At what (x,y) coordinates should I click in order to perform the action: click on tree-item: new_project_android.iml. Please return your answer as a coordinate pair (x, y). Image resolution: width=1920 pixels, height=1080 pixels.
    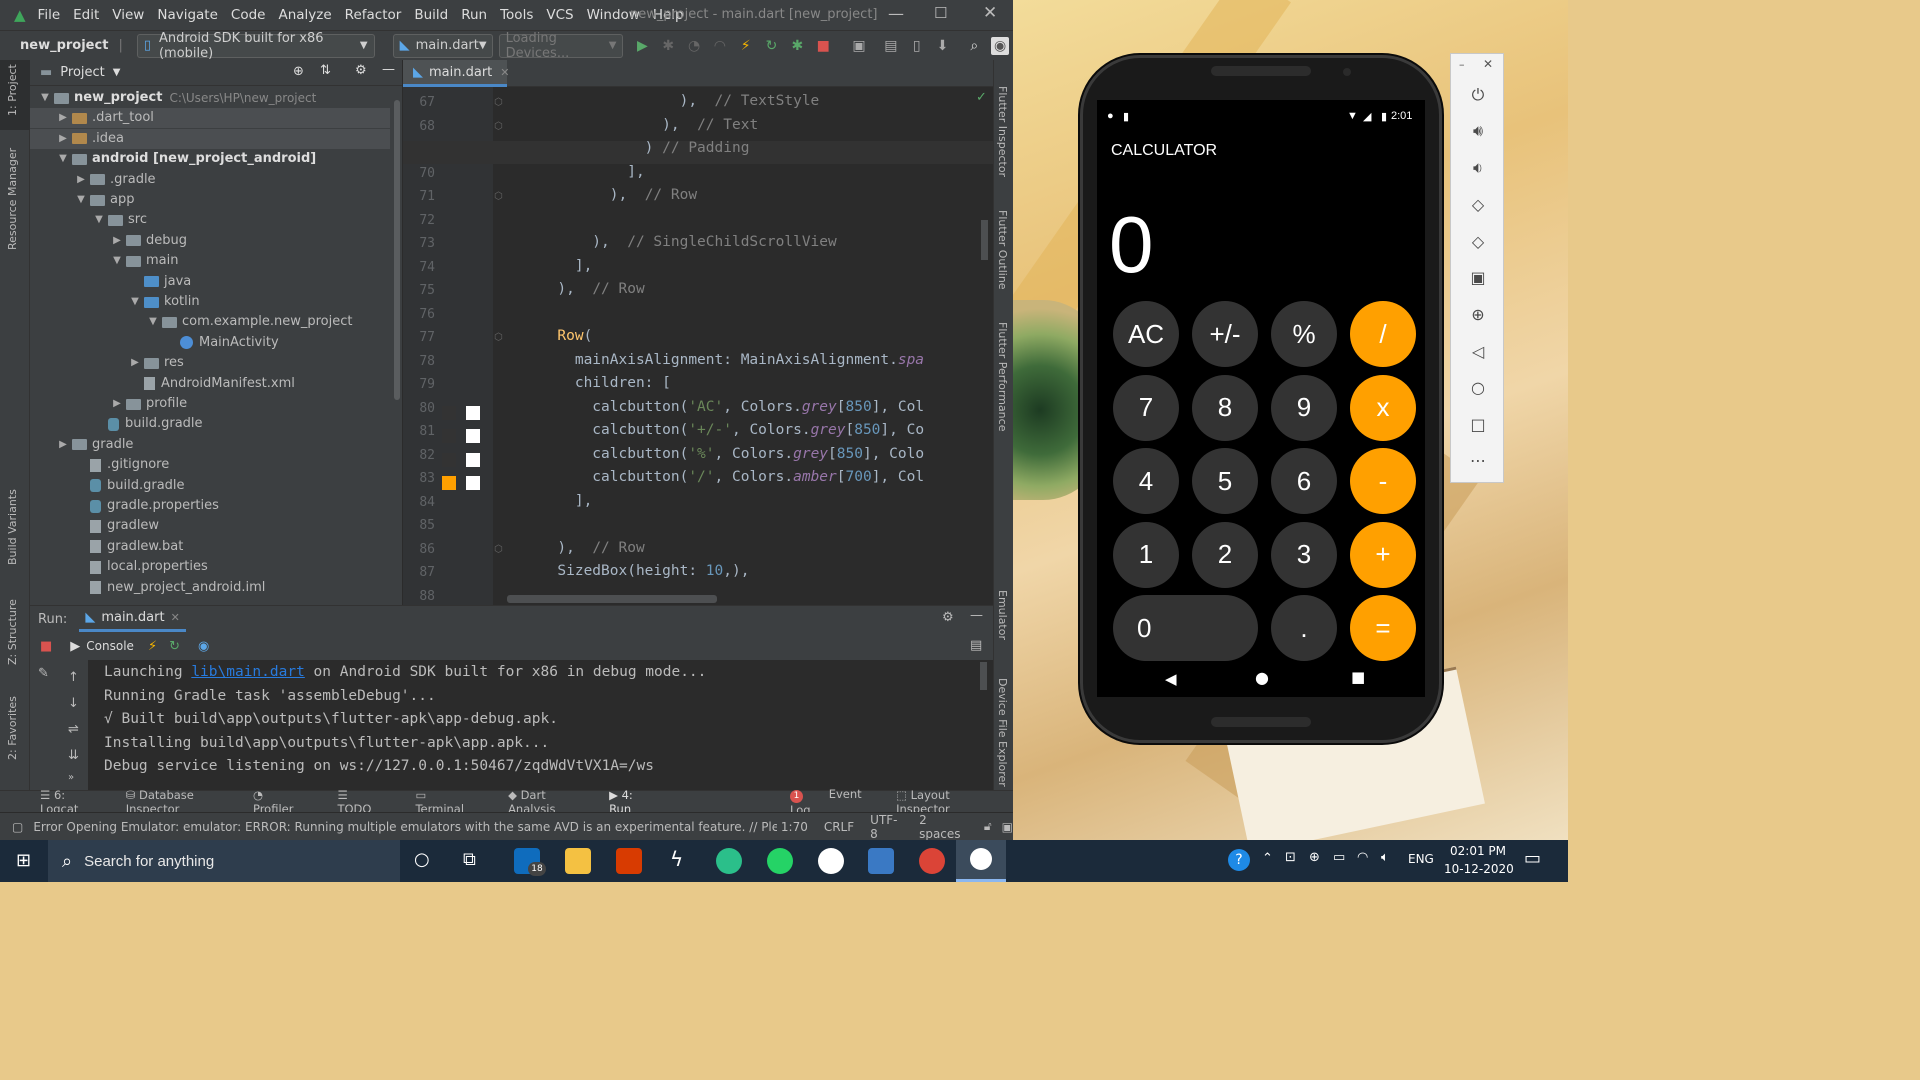
    Looking at the image, I should click on (210, 588).